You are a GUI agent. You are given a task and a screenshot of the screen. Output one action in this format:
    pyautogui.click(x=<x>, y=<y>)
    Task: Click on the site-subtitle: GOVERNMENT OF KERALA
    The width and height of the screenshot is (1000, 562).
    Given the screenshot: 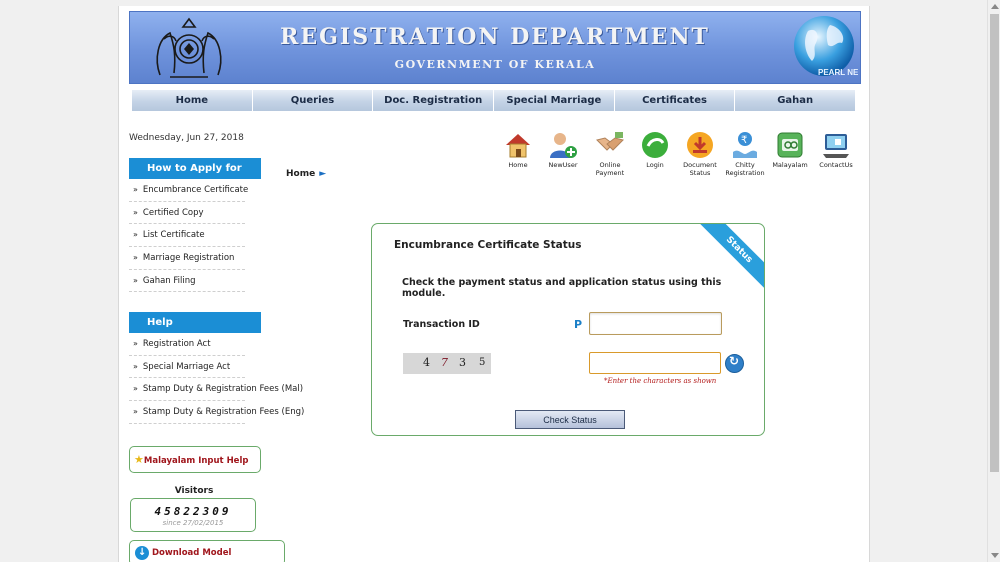 What is the action you would take?
    pyautogui.click(x=495, y=64)
    